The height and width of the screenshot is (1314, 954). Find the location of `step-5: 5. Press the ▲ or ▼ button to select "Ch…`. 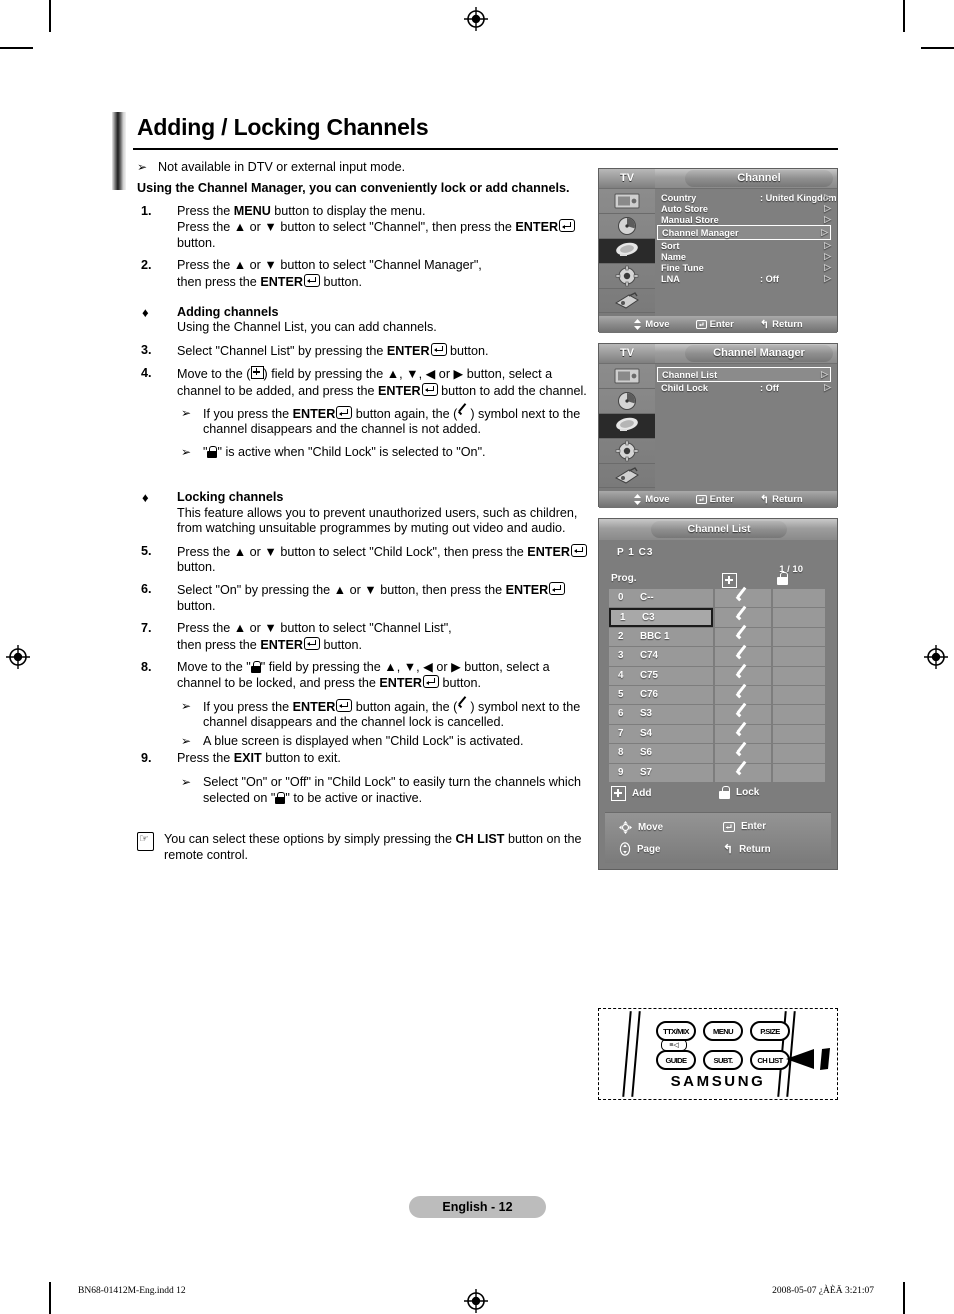

step-5: 5. Press the ▲ or ▼ button to select "Ch… is located at coordinates (363, 559).